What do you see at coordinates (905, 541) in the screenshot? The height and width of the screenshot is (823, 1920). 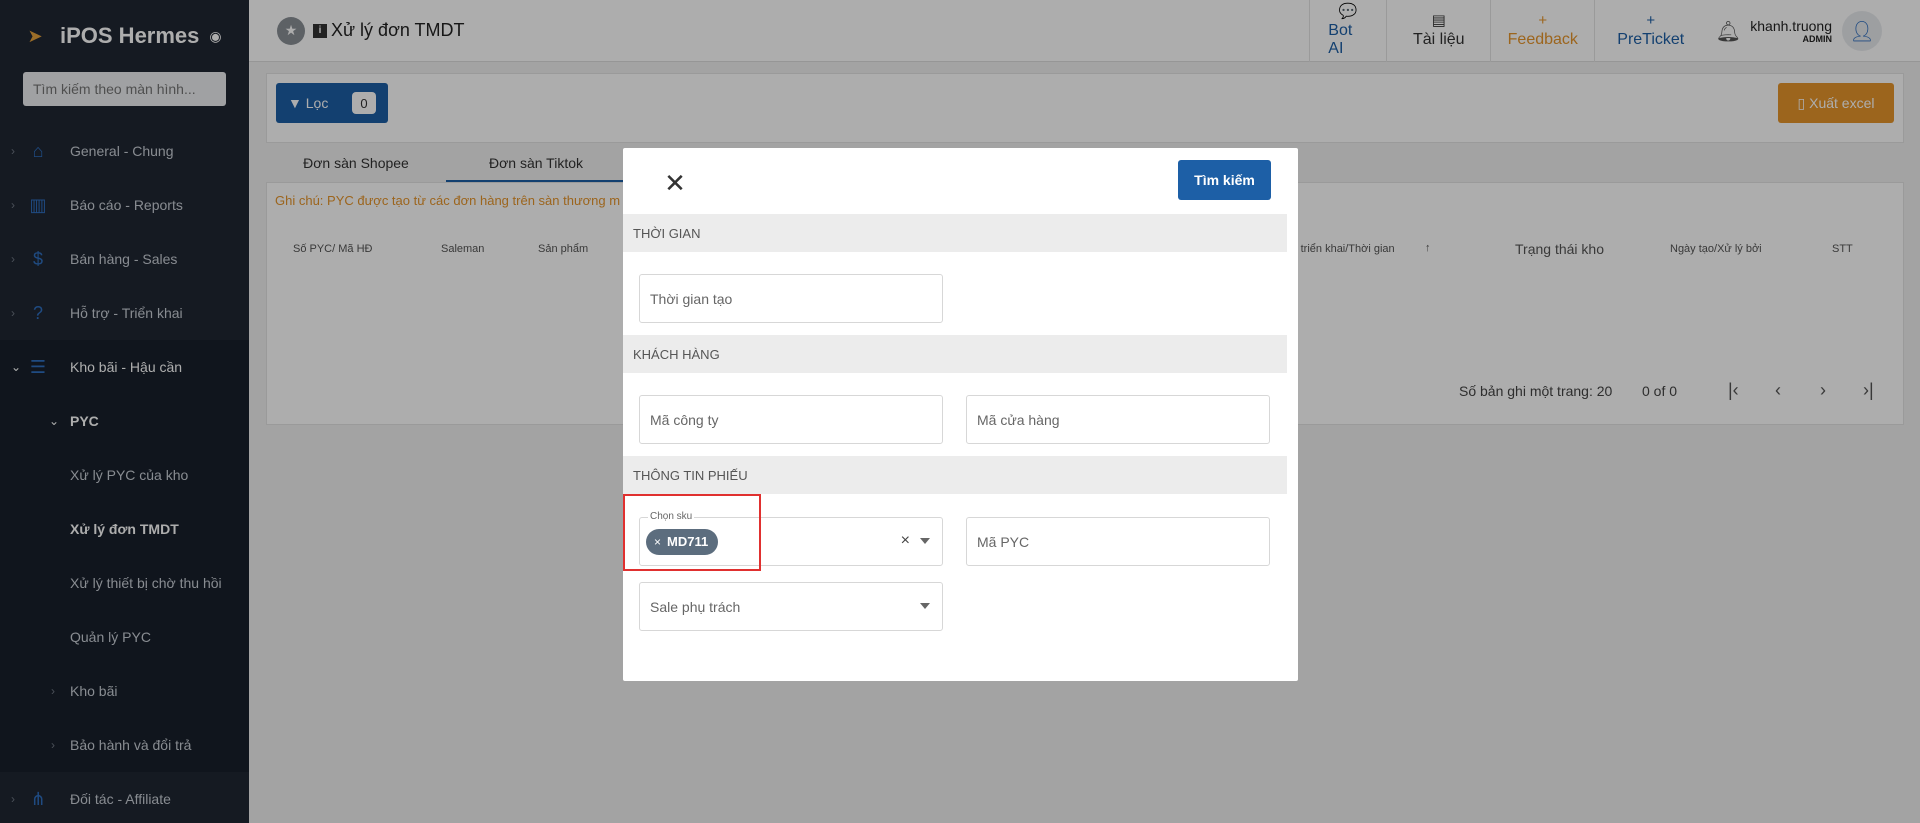 I see `clear-icon: ×` at bounding box center [905, 541].